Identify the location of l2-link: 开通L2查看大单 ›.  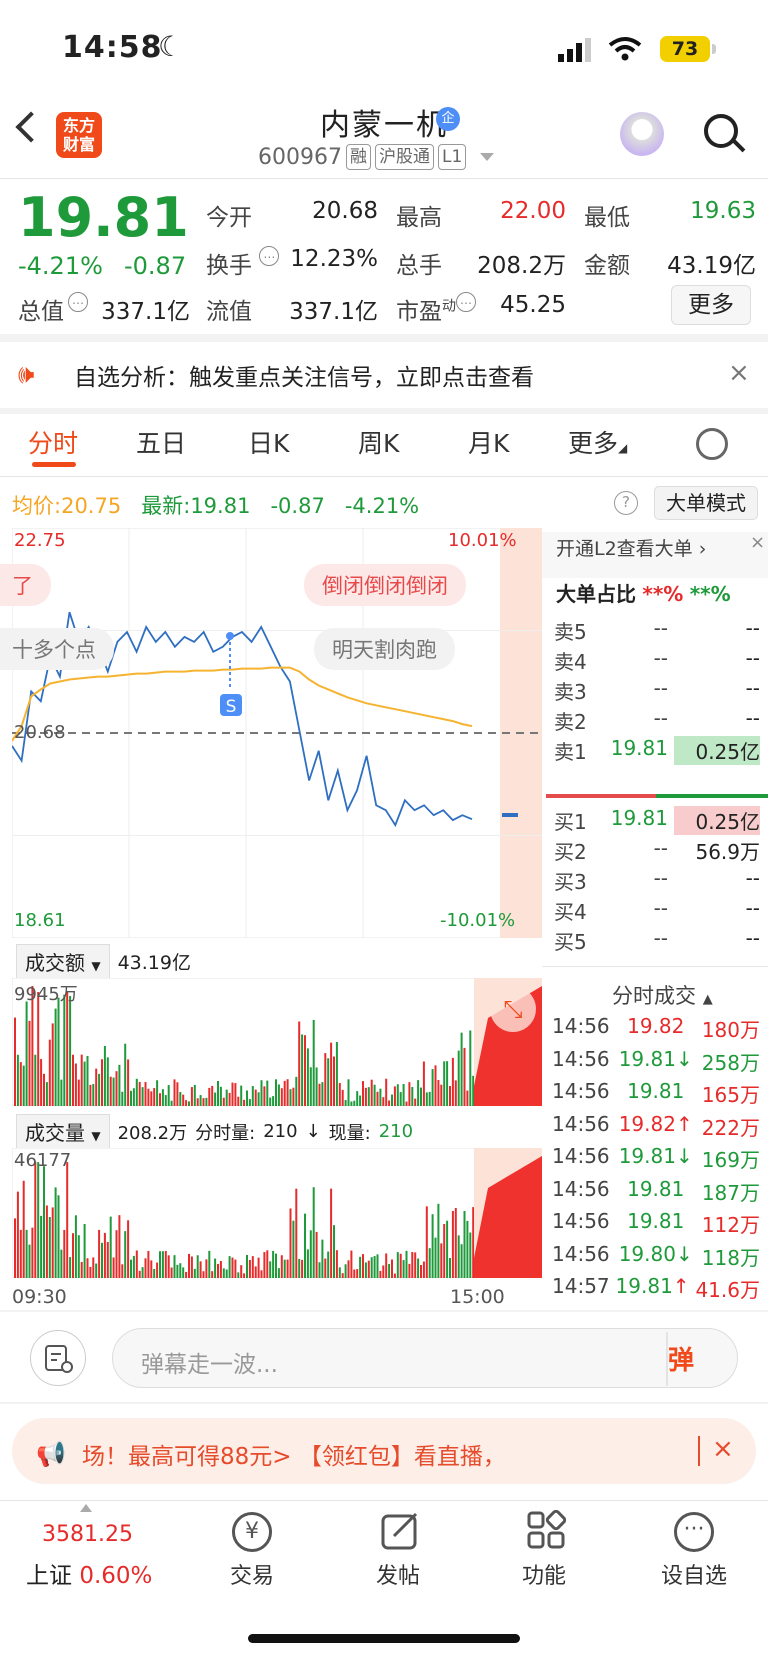
(631, 547).